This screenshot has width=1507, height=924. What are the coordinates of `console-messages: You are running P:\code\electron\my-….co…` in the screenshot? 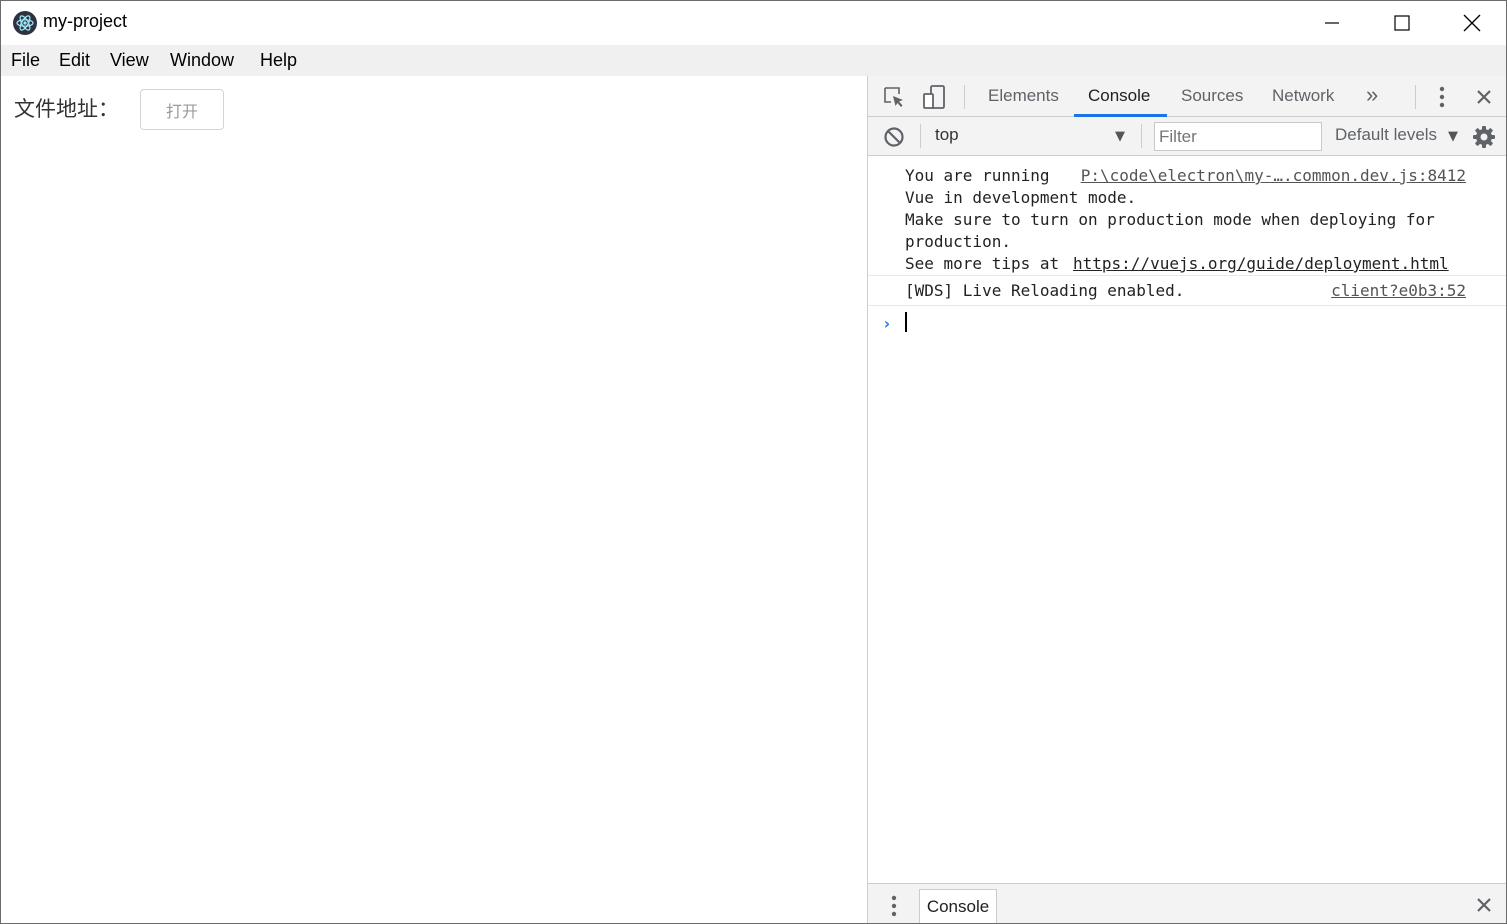 It's located at (1187, 231).